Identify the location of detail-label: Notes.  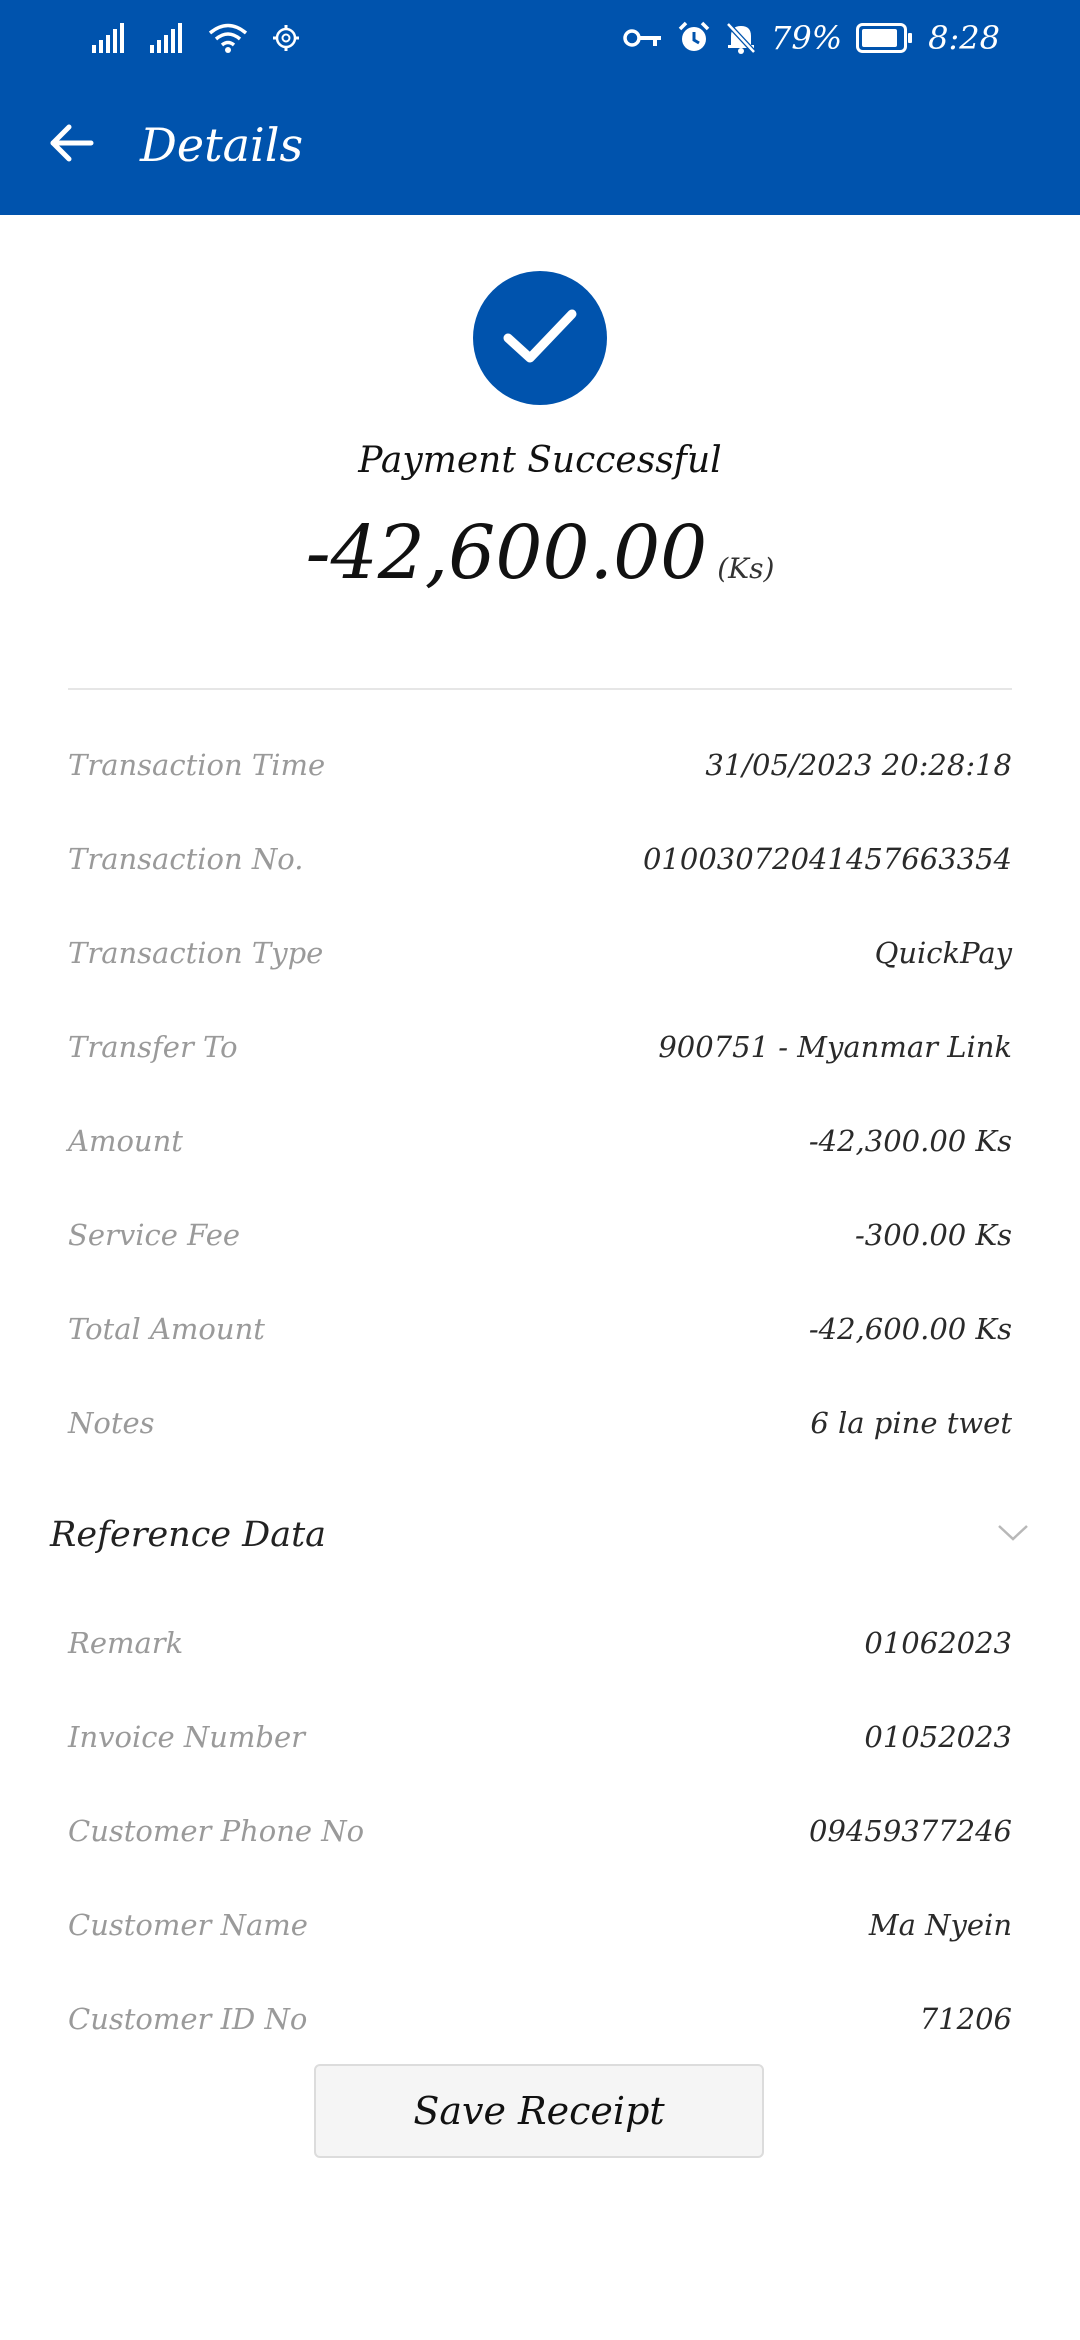
(111, 1423).